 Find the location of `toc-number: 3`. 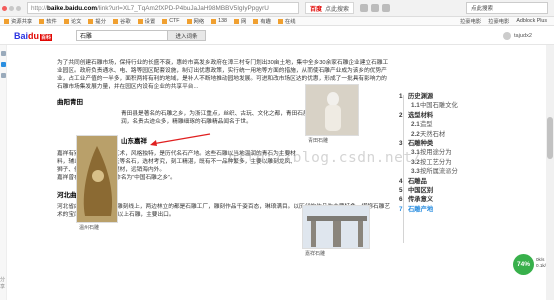

toc-number: 3 is located at coordinates (401, 144).